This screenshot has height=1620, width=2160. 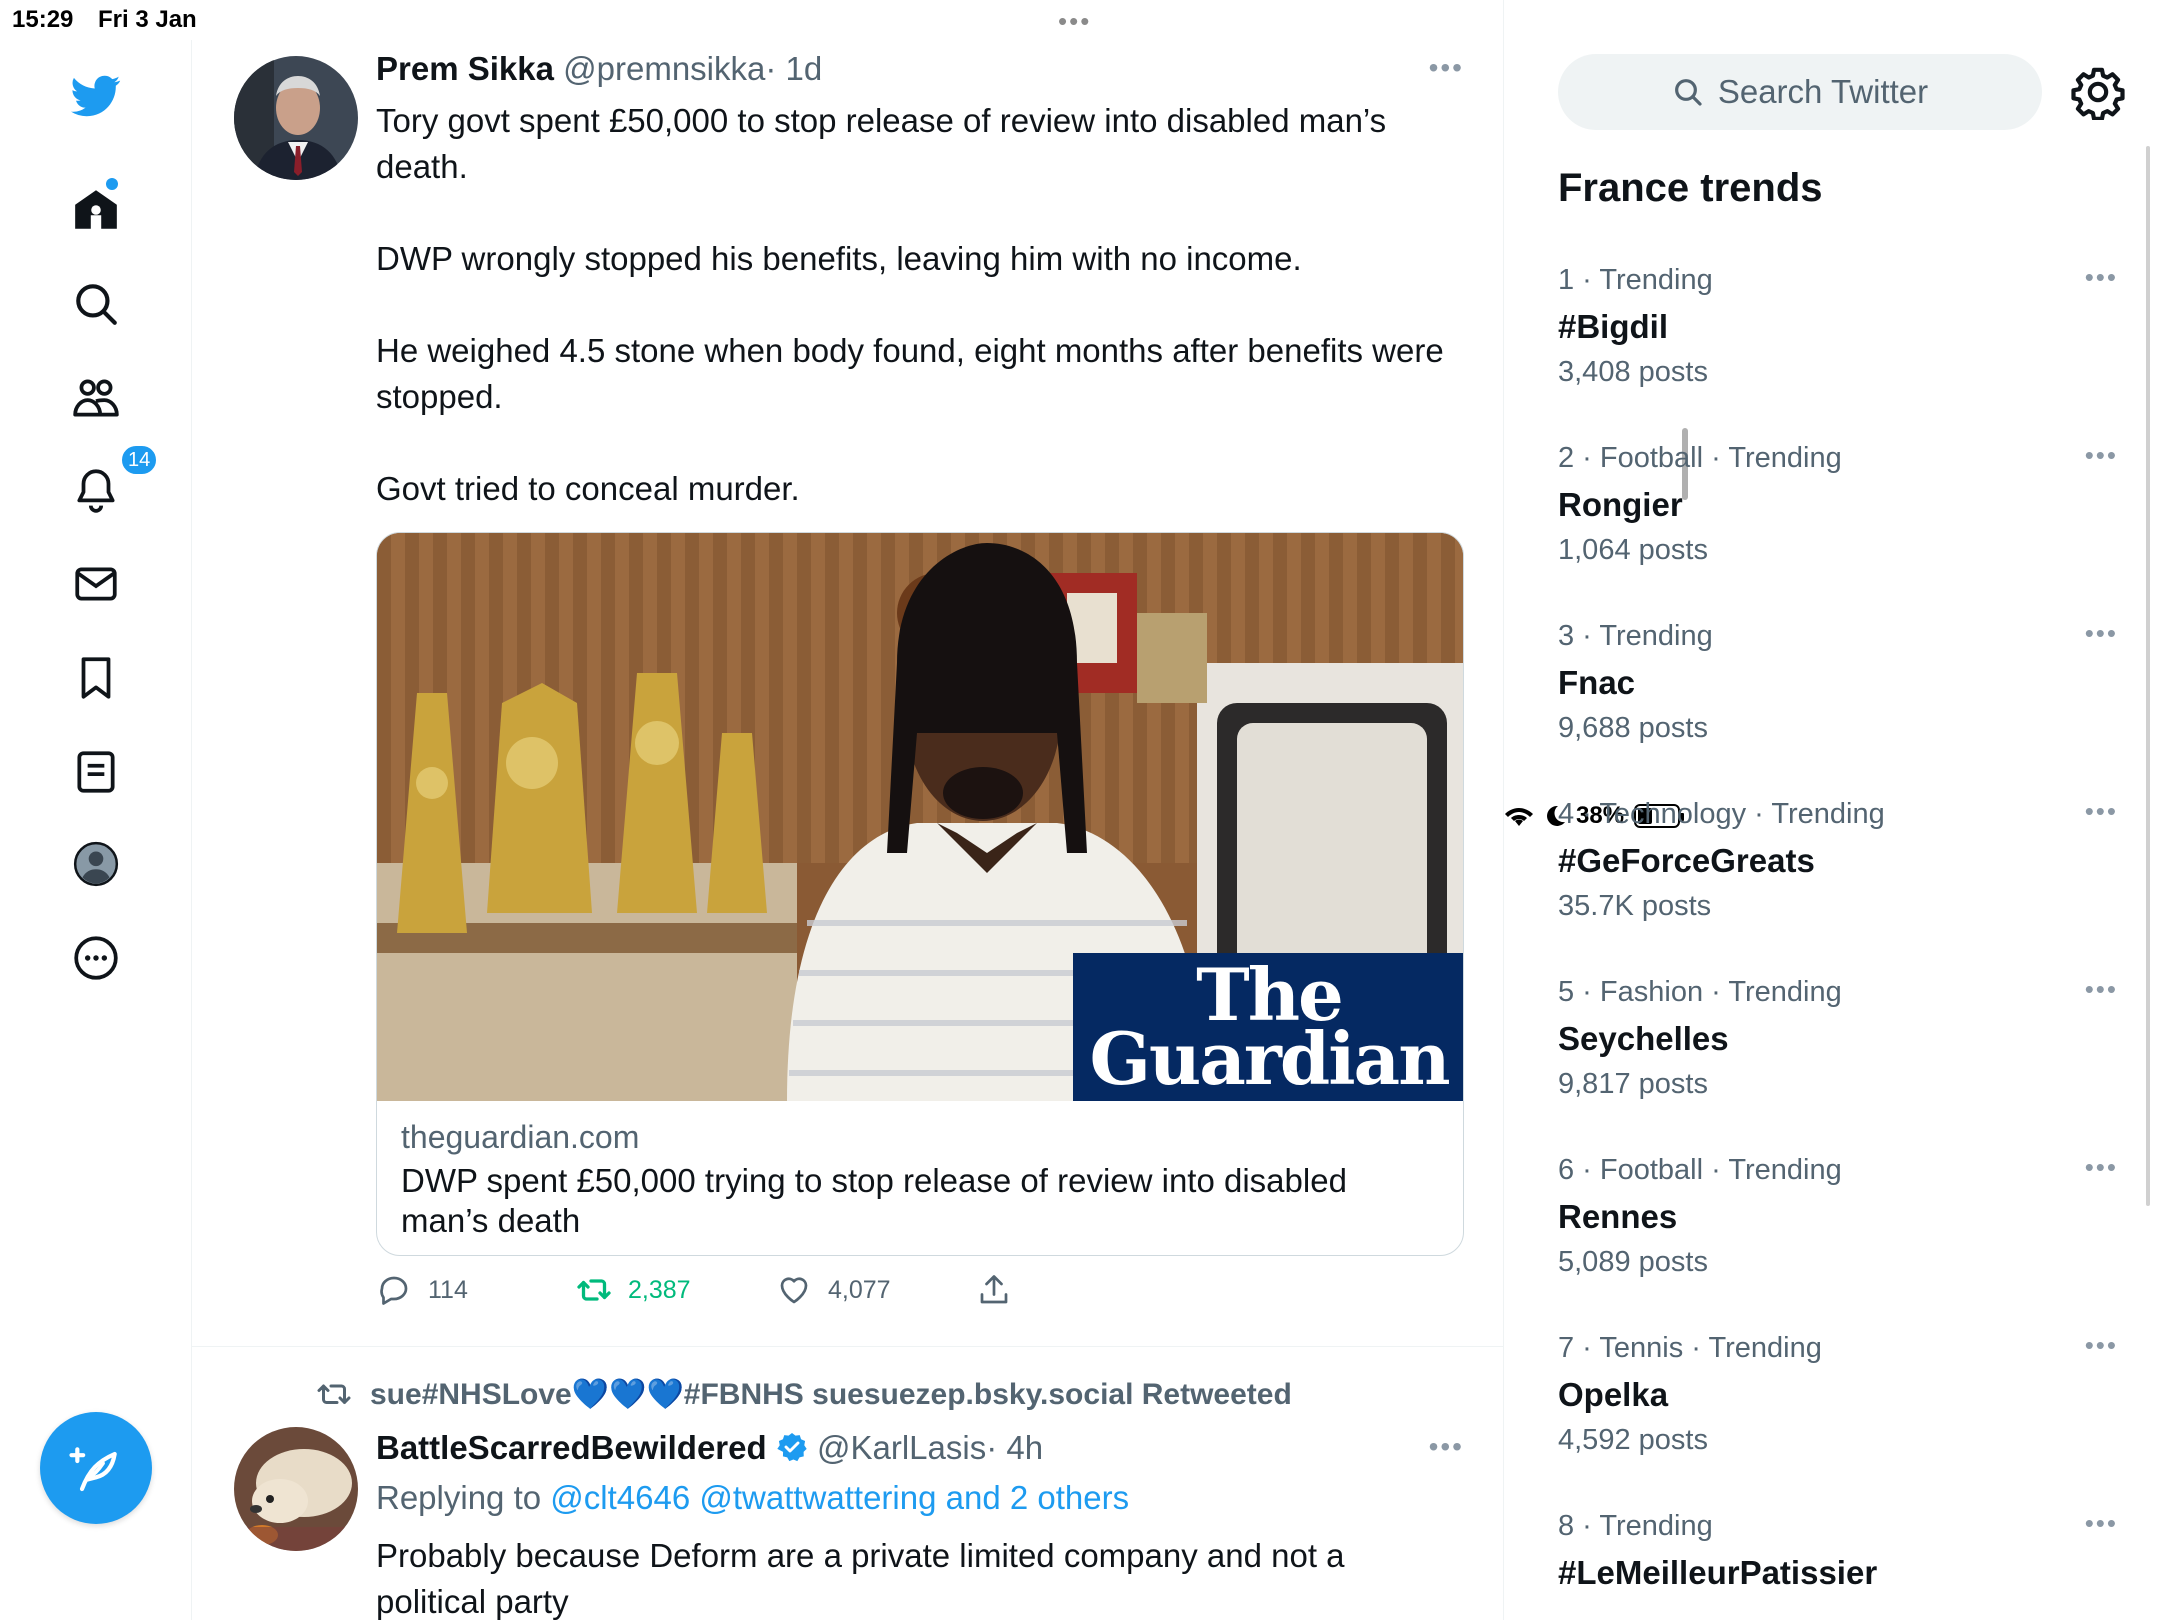 What do you see at coordinates (1633, 1440) in the screenshot?
I see `trend-count: 4,592 posts` at bounding box center [1633, 1440].